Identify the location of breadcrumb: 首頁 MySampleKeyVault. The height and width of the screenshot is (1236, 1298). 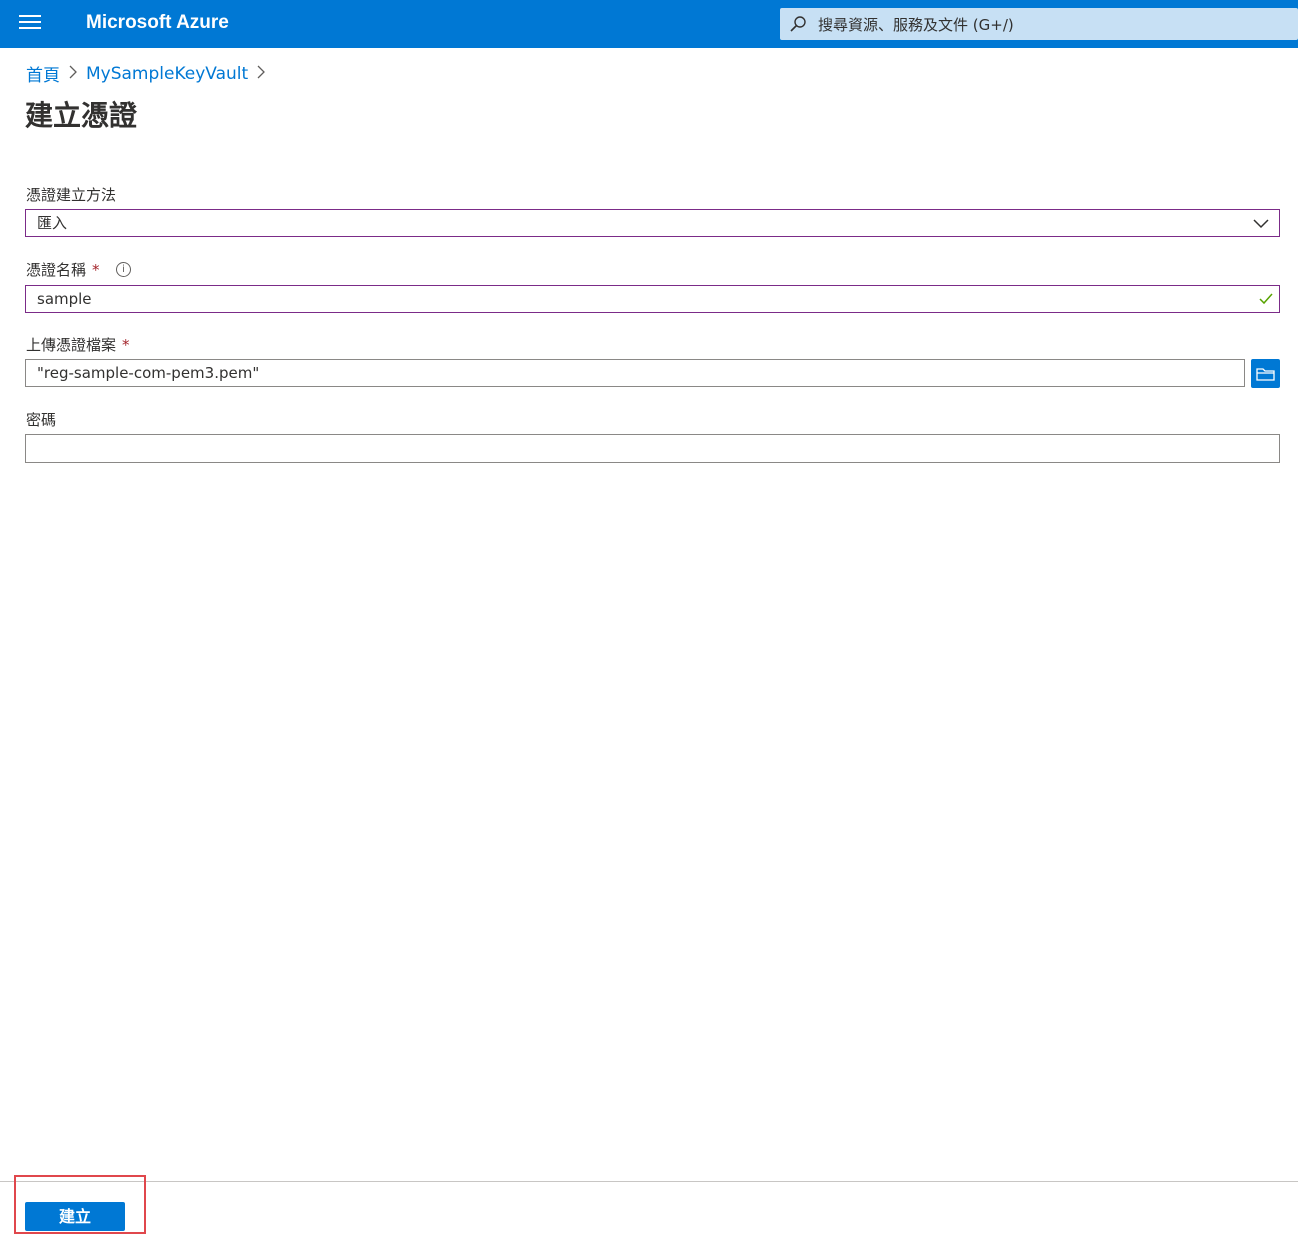
(150, 73).